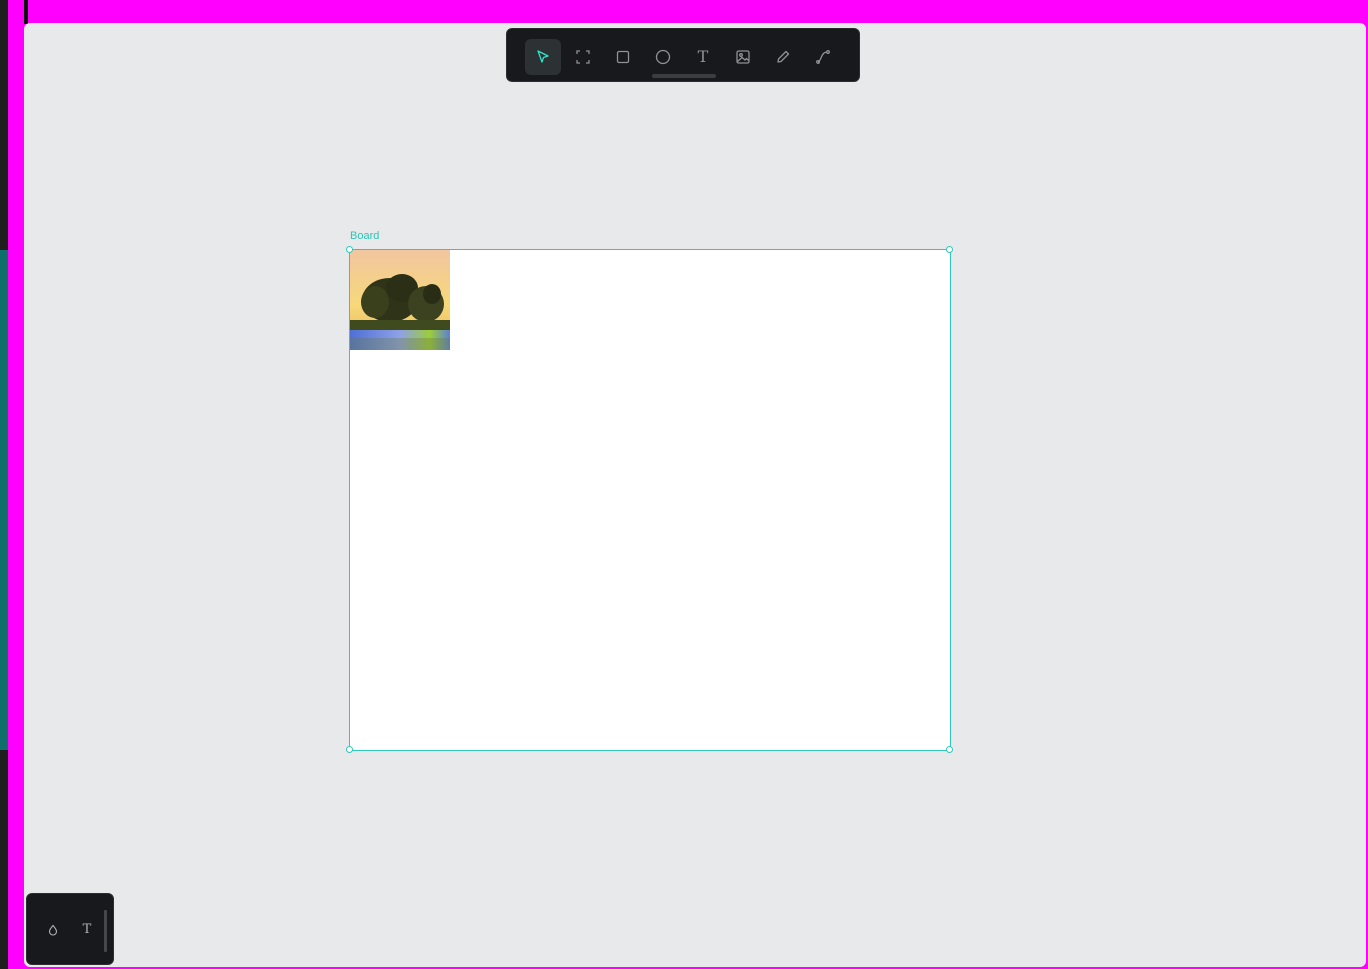 The width and height of the screenshot is (1368, 969). I want to click on ellipse-tool-button, so click(663, 57).